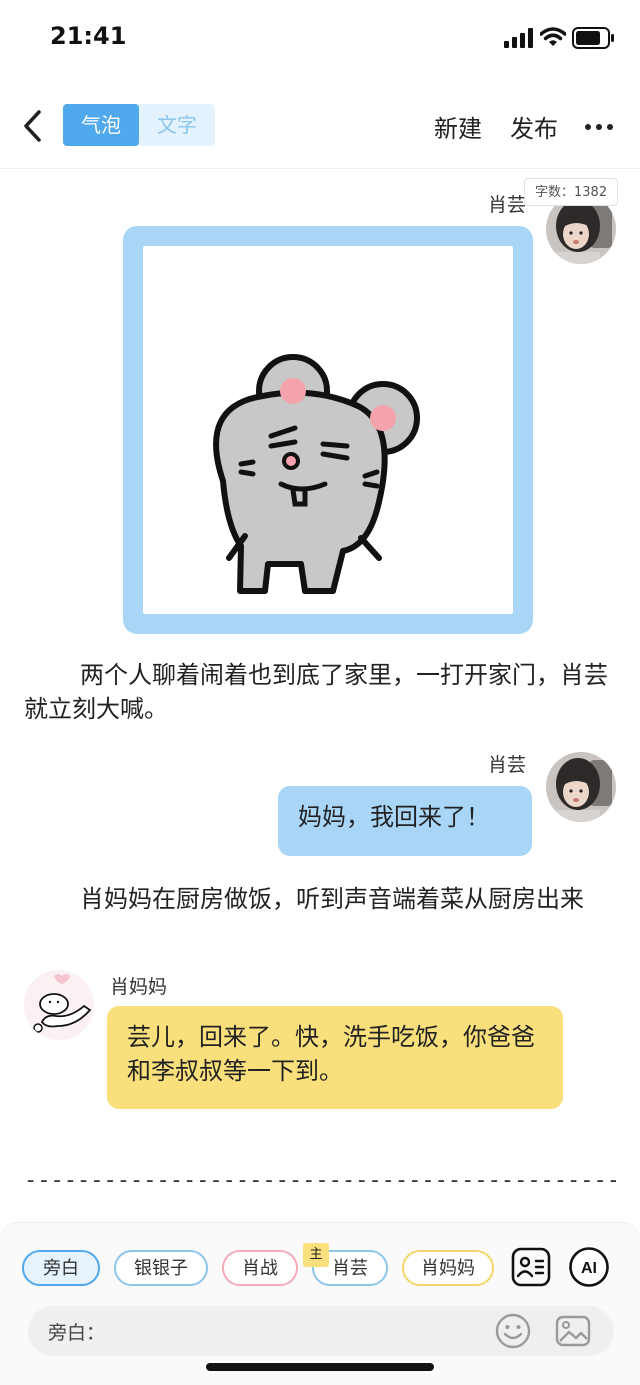 The height and width of the screenshot is (1385, 640). Describe the element at coordinates (320, 692) in the screenshot. I see `narration-paragraph: 两个人聊着闹着也到底了家里，一打开家门，肖芸就立刻大喊。` at that location.